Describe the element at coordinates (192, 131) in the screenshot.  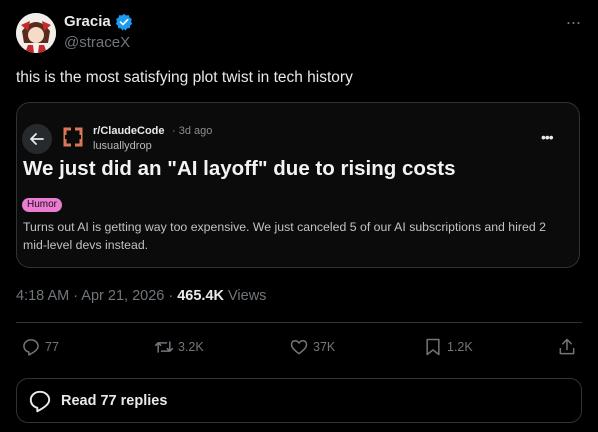
I see `post-time: · 3d ago` at that location.